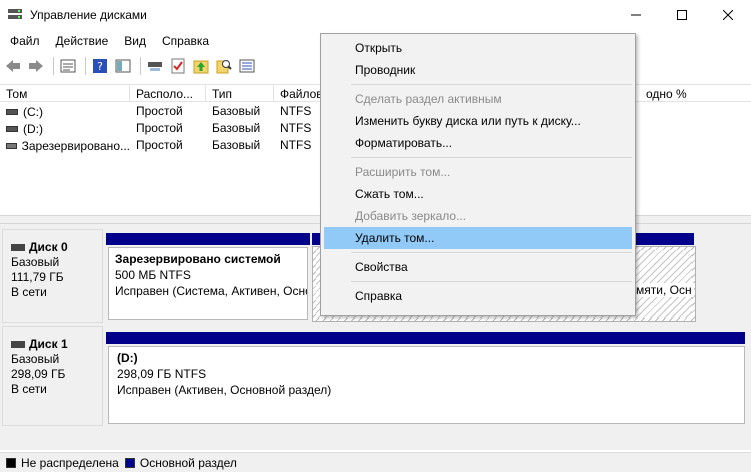 This screenshot has height=472, width=751. Describe the element at coordinates (48, 247) in the screenshot. I see `disk-name: Диск 0` at that location.